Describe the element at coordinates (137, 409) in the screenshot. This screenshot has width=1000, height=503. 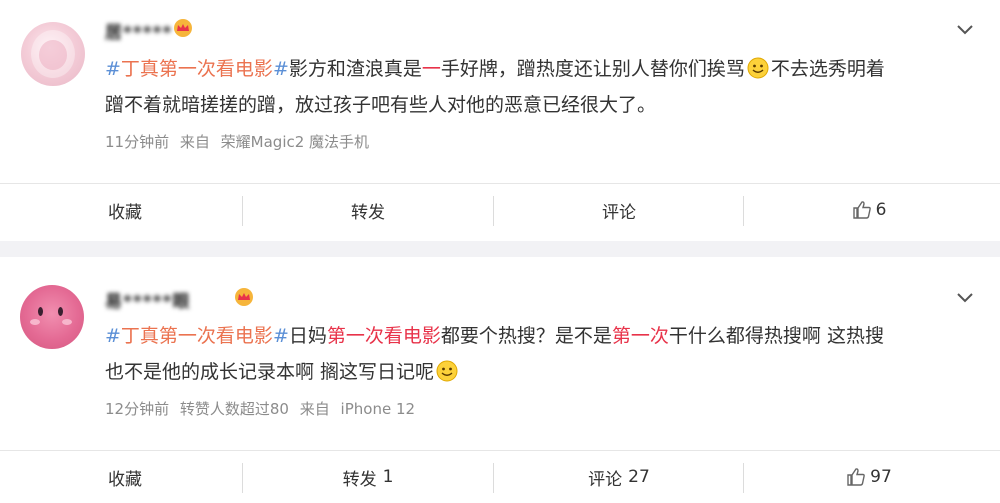
I see `timestamp: 12分钟前` at that location.